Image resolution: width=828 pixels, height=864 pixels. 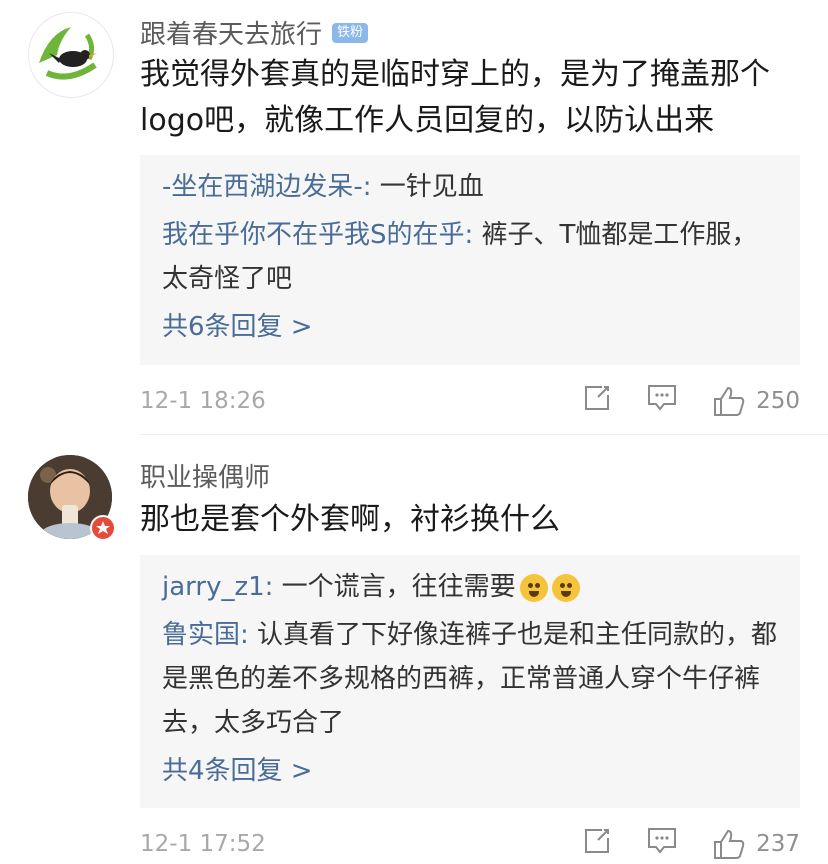 What do you see at coordinates (778, 844) in the screenshot?
I see `like-count: 237` at bounding box center [778, 844].